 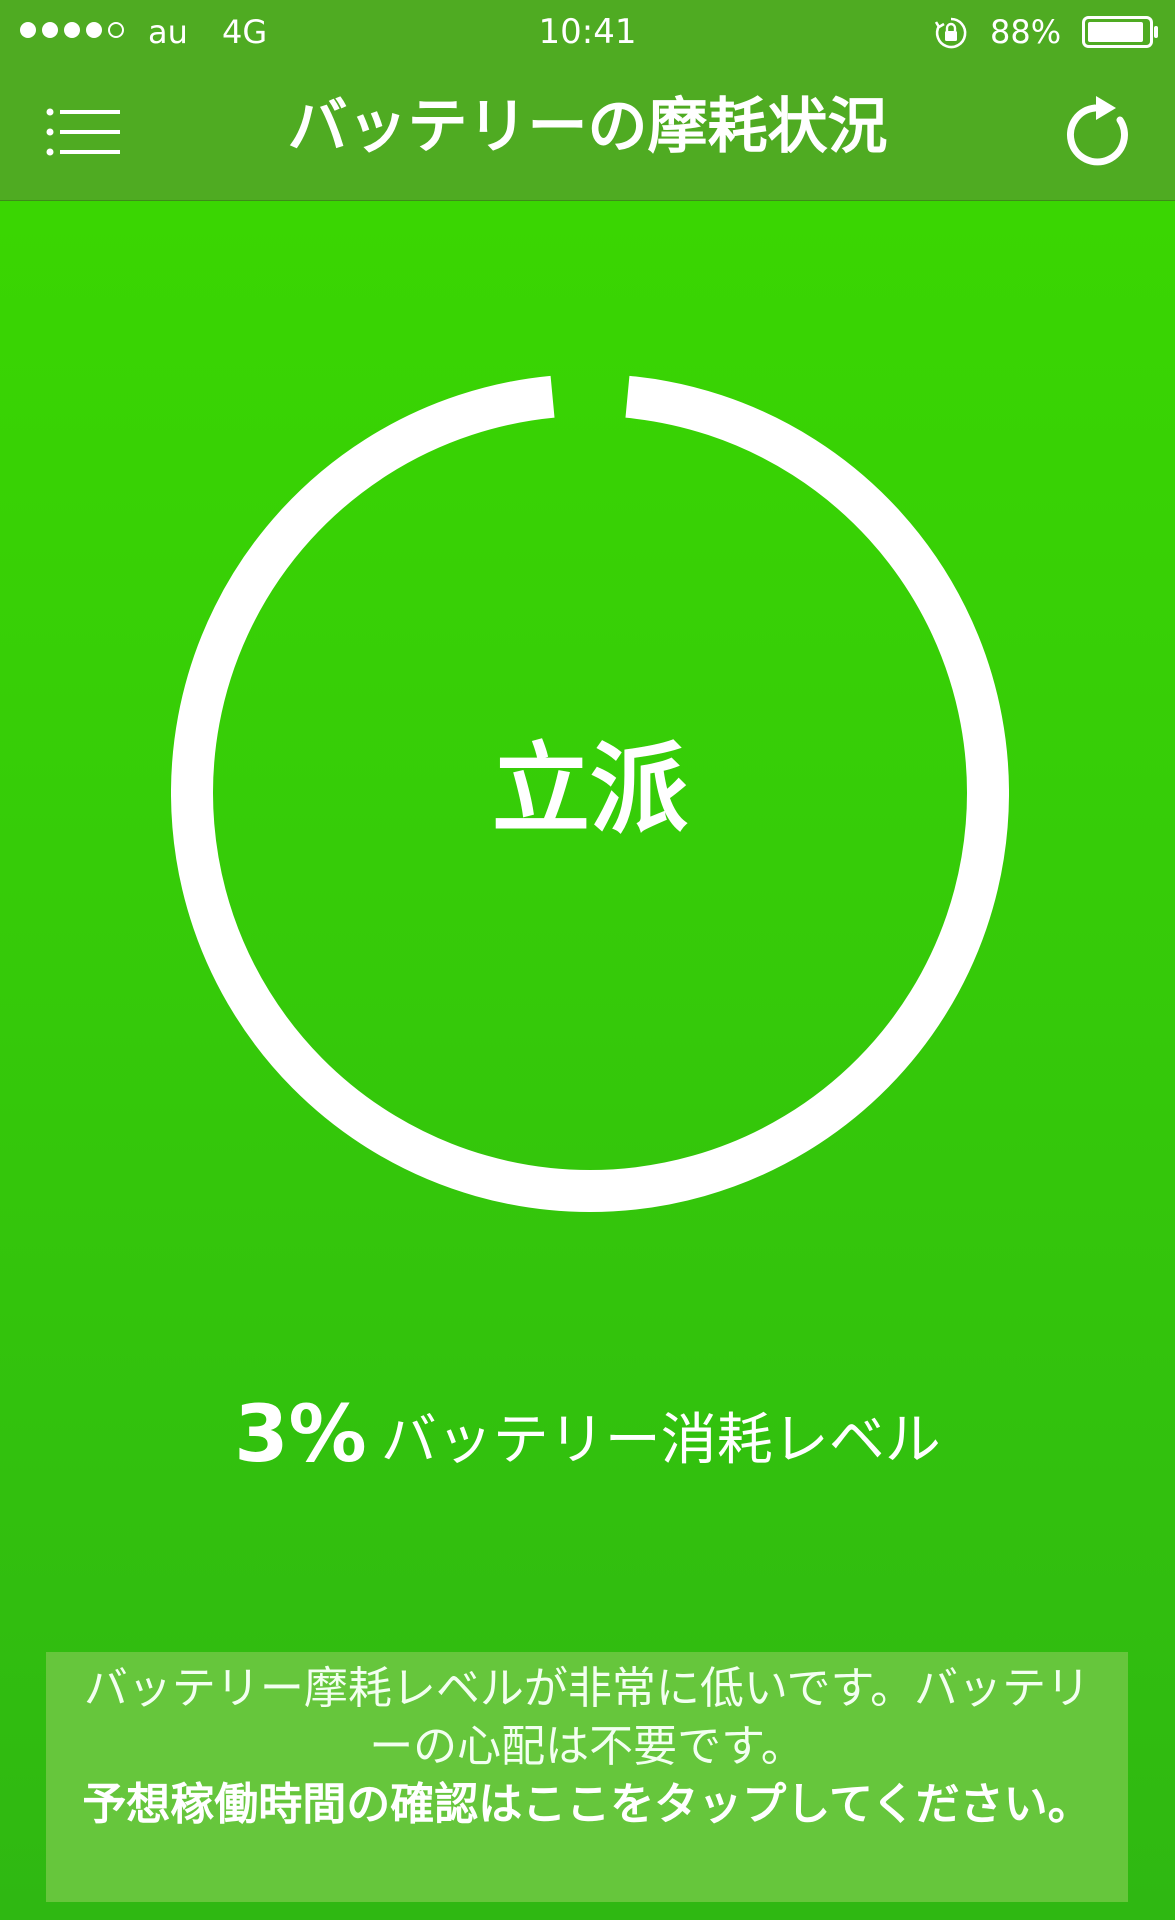 What do you see at coordinates (589, 790) in the screenshot?
I see `battery-condition-label: 立派` at bounding box center [589, 790].